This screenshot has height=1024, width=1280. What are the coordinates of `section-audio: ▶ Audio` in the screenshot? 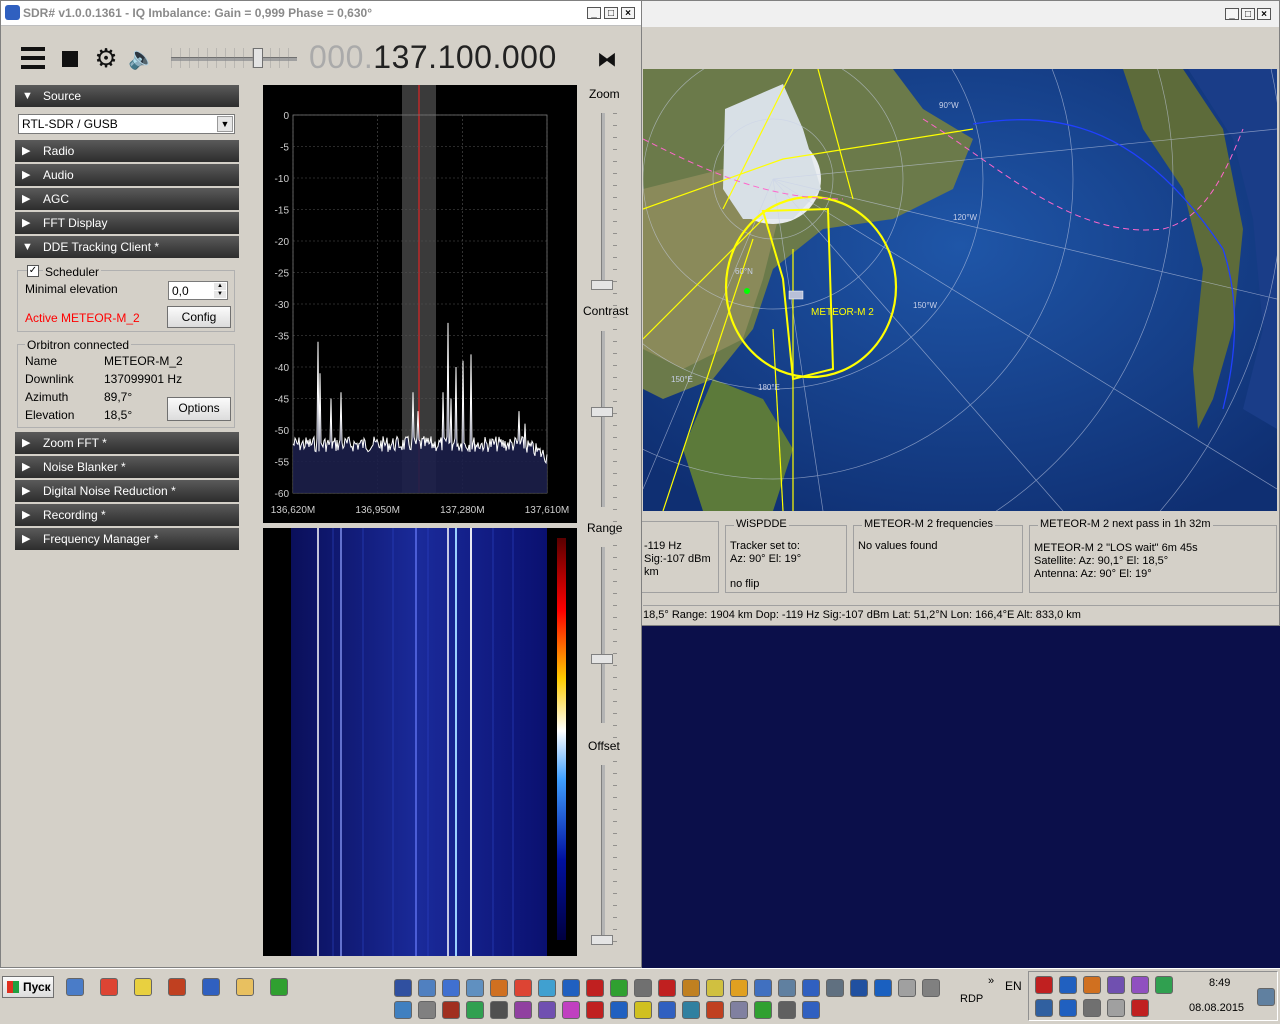 It's located at (127, 175).